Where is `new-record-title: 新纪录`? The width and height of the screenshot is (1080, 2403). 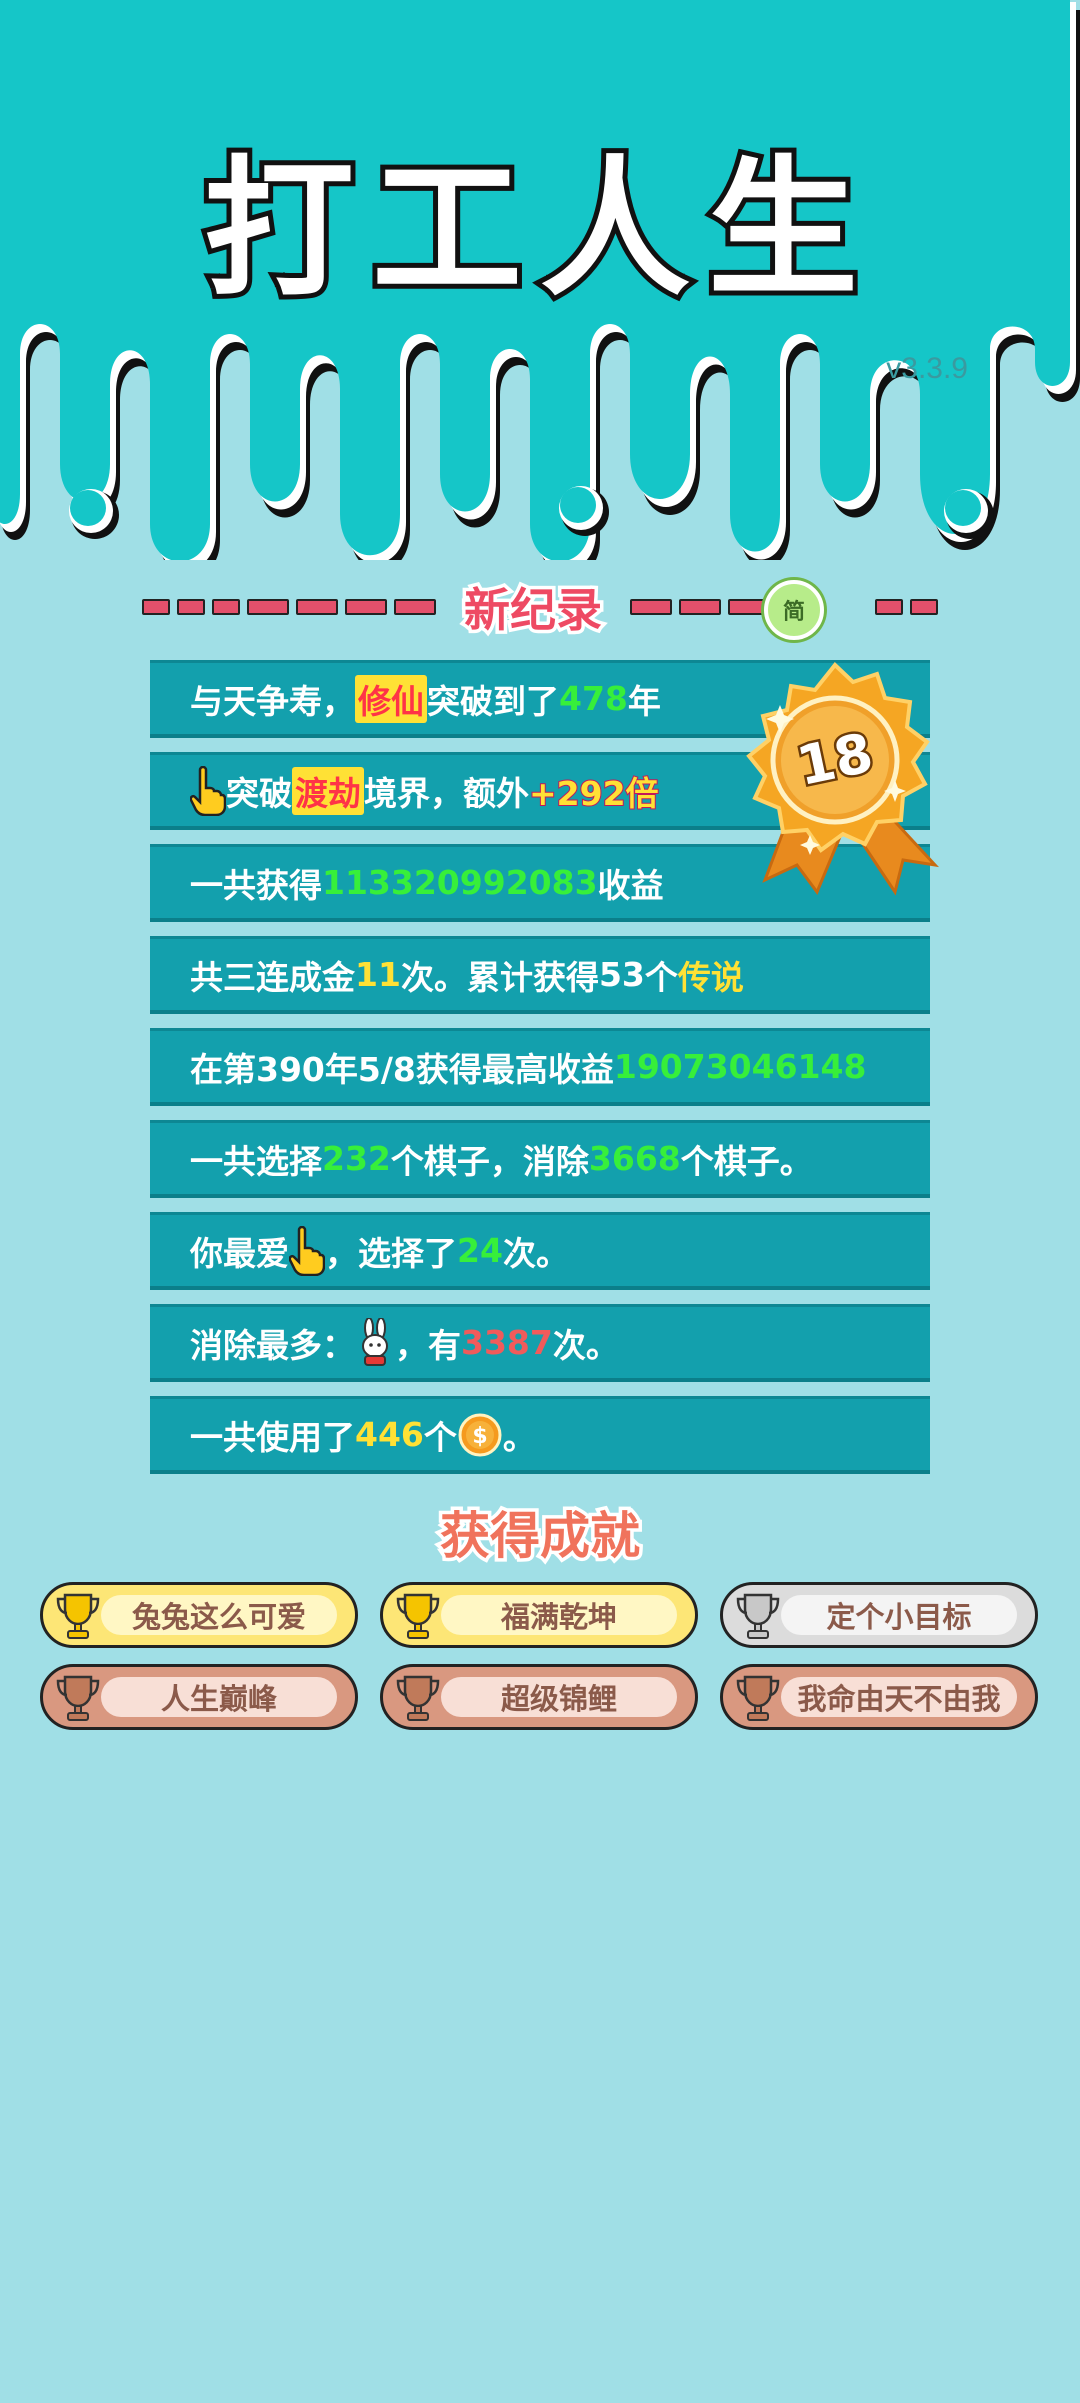 new-record-title: 新纪录 is located at coordinates (533, 610).